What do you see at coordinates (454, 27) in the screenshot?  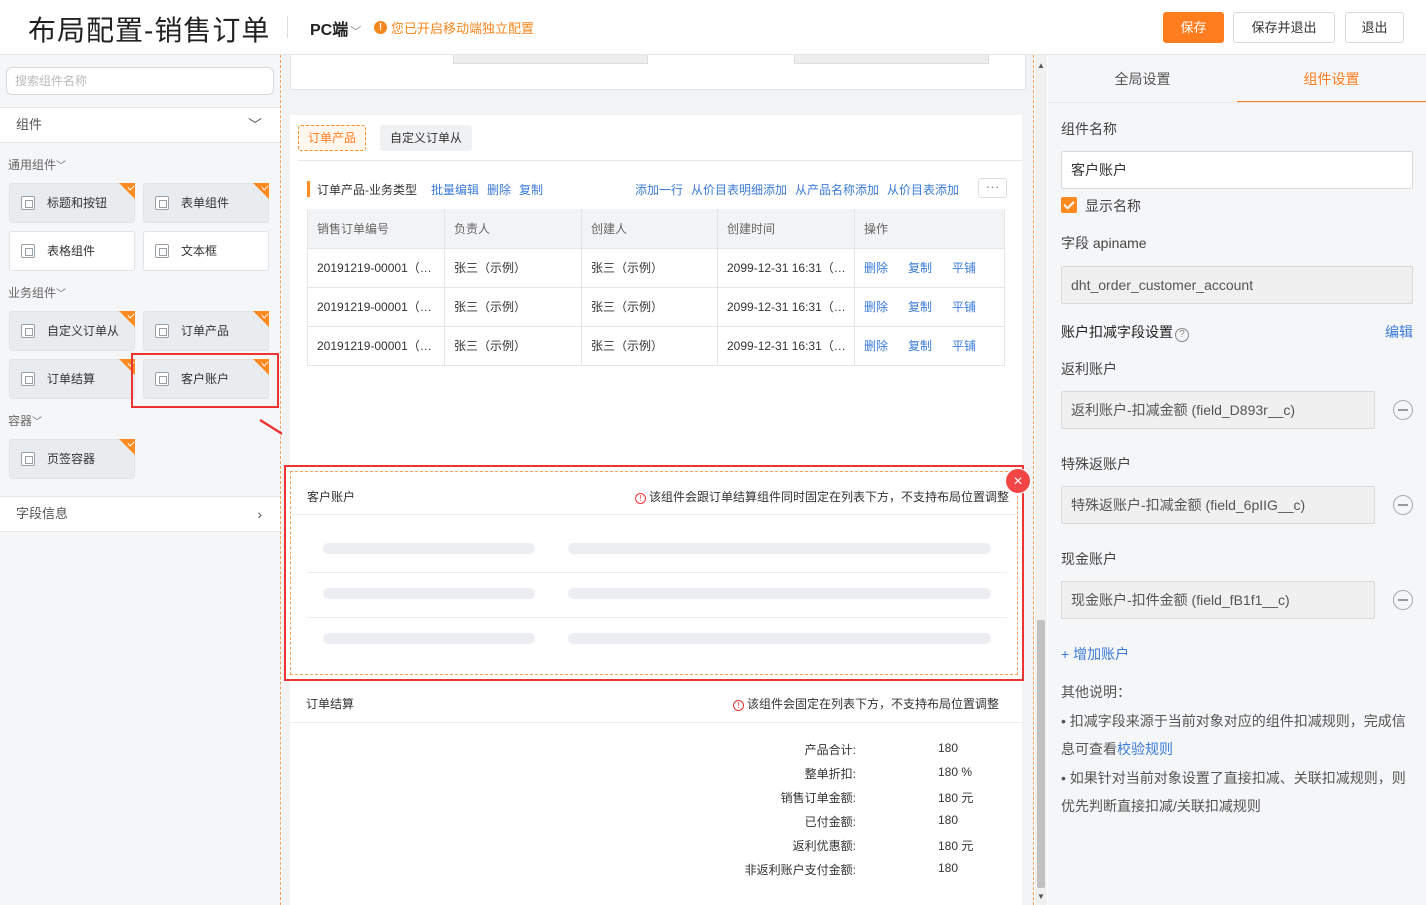 I see `mobile-config-notice: ! 您已开启移动端独立配置` at bounding box center [454, 27].